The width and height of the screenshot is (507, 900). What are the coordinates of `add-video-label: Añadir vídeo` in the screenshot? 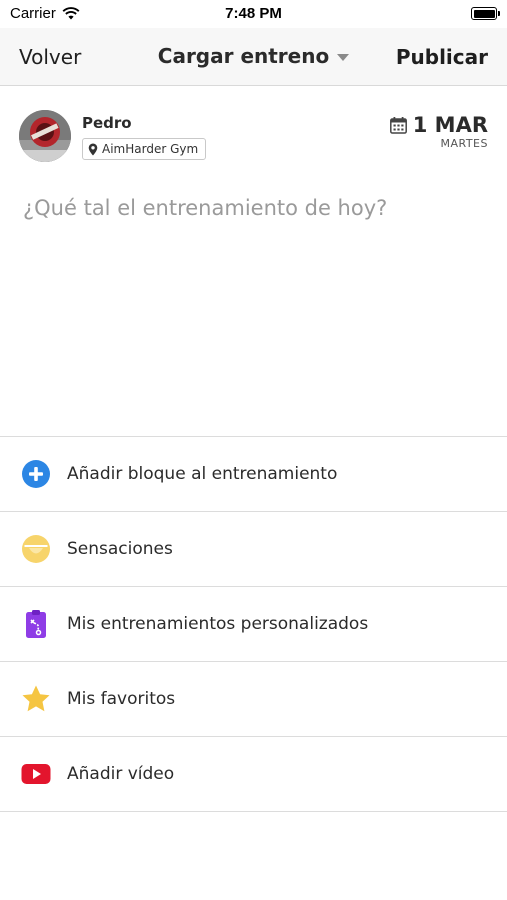 It's located at (121, 774).